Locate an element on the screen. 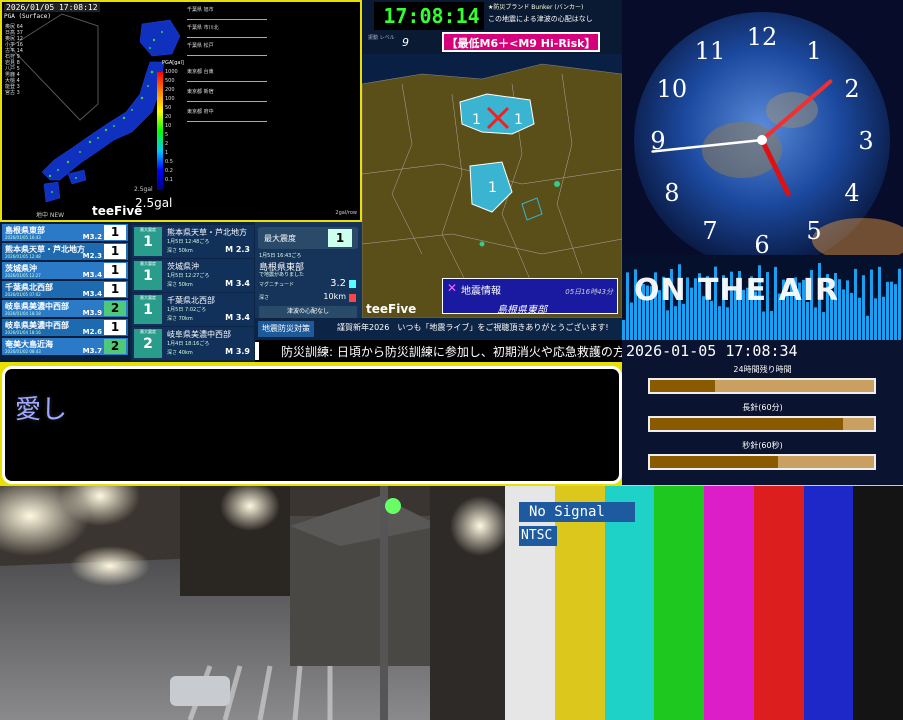  detail-depth: 深さ 70km is located at coordinates (180, 319).